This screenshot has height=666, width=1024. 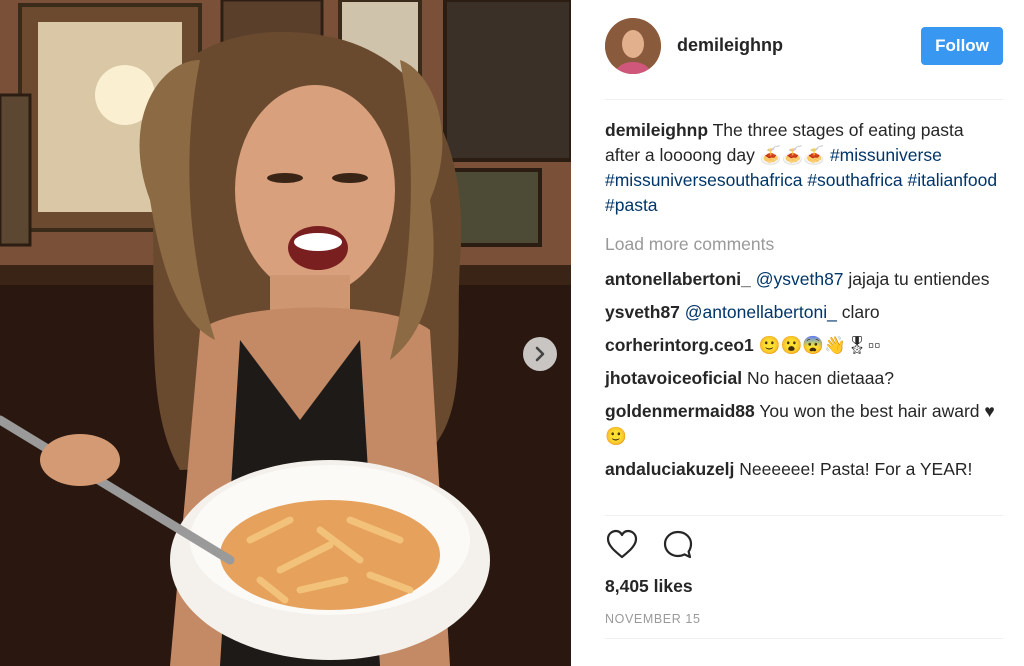 What do you see at coordinates (860, 312) in the screenshot?
I see `comment-text: claro` at bounding box center [860, 312].